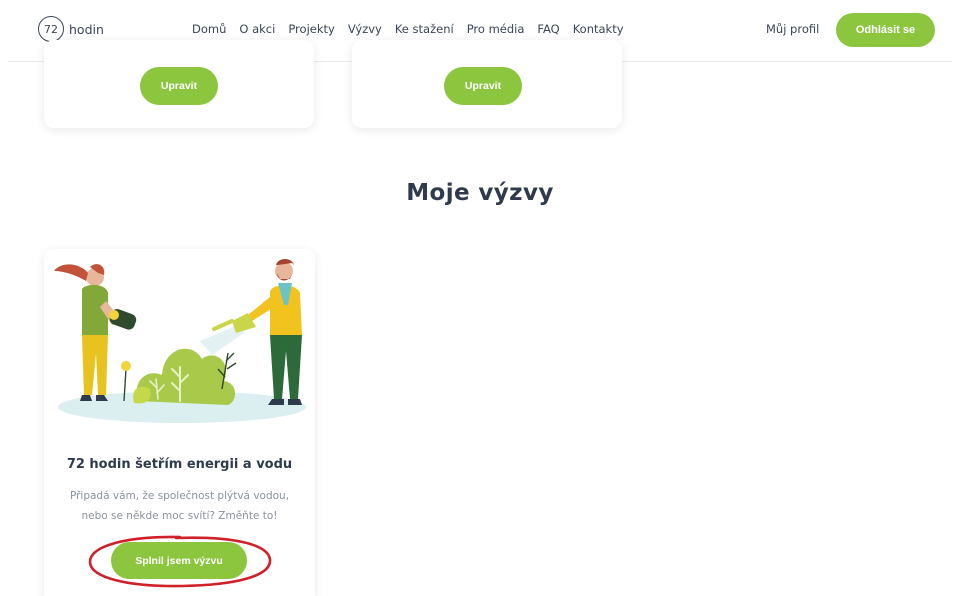 This screenshot has width=960, height=596. Describe the element at coordinates (365, 29) in the screenshot. I see `nav-item-challenges: Výzvy` at that location.